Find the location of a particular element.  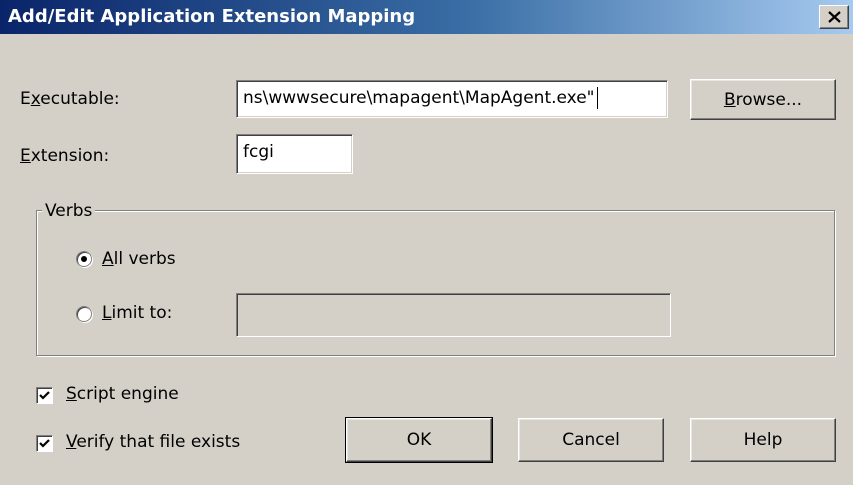

verbs-group-label: Verbs is located at coordinates (69, 211).